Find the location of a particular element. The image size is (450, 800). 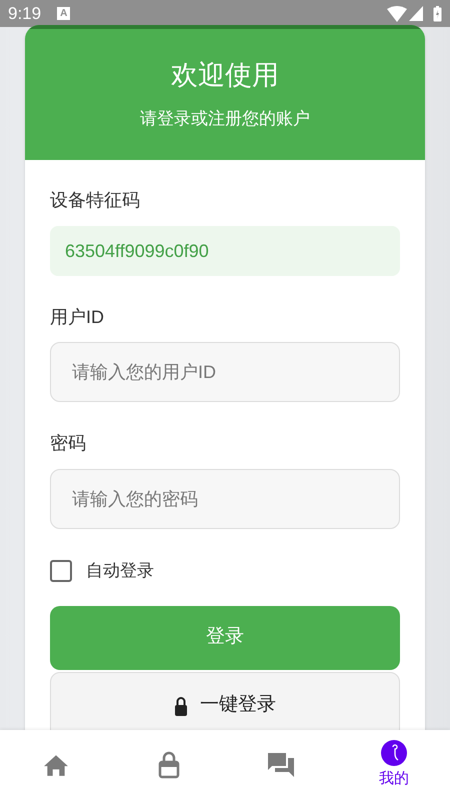

home-icon is located at coordinates (56, 765).